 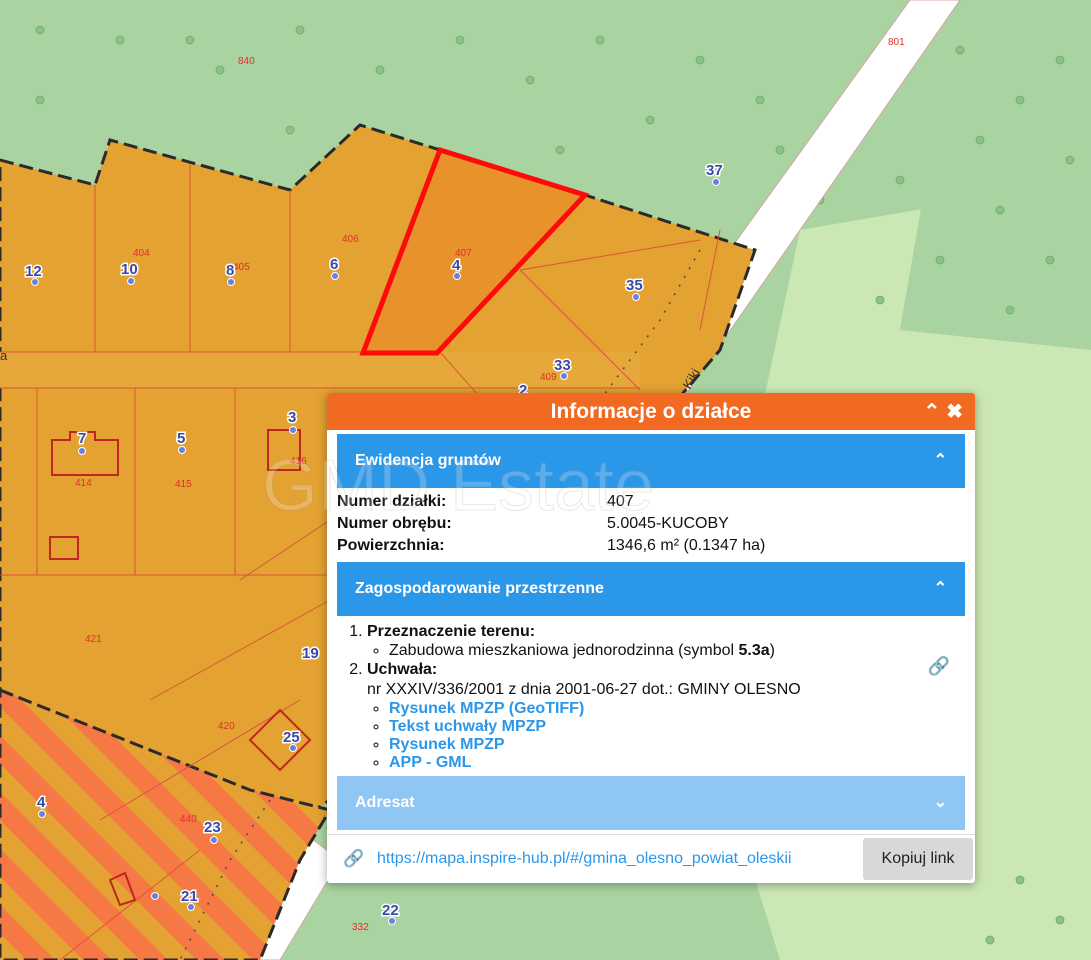 What do you see at coordinates (230, 271) in the screenshot?
I see `address-number: 8` at bounding box center [230, 271].